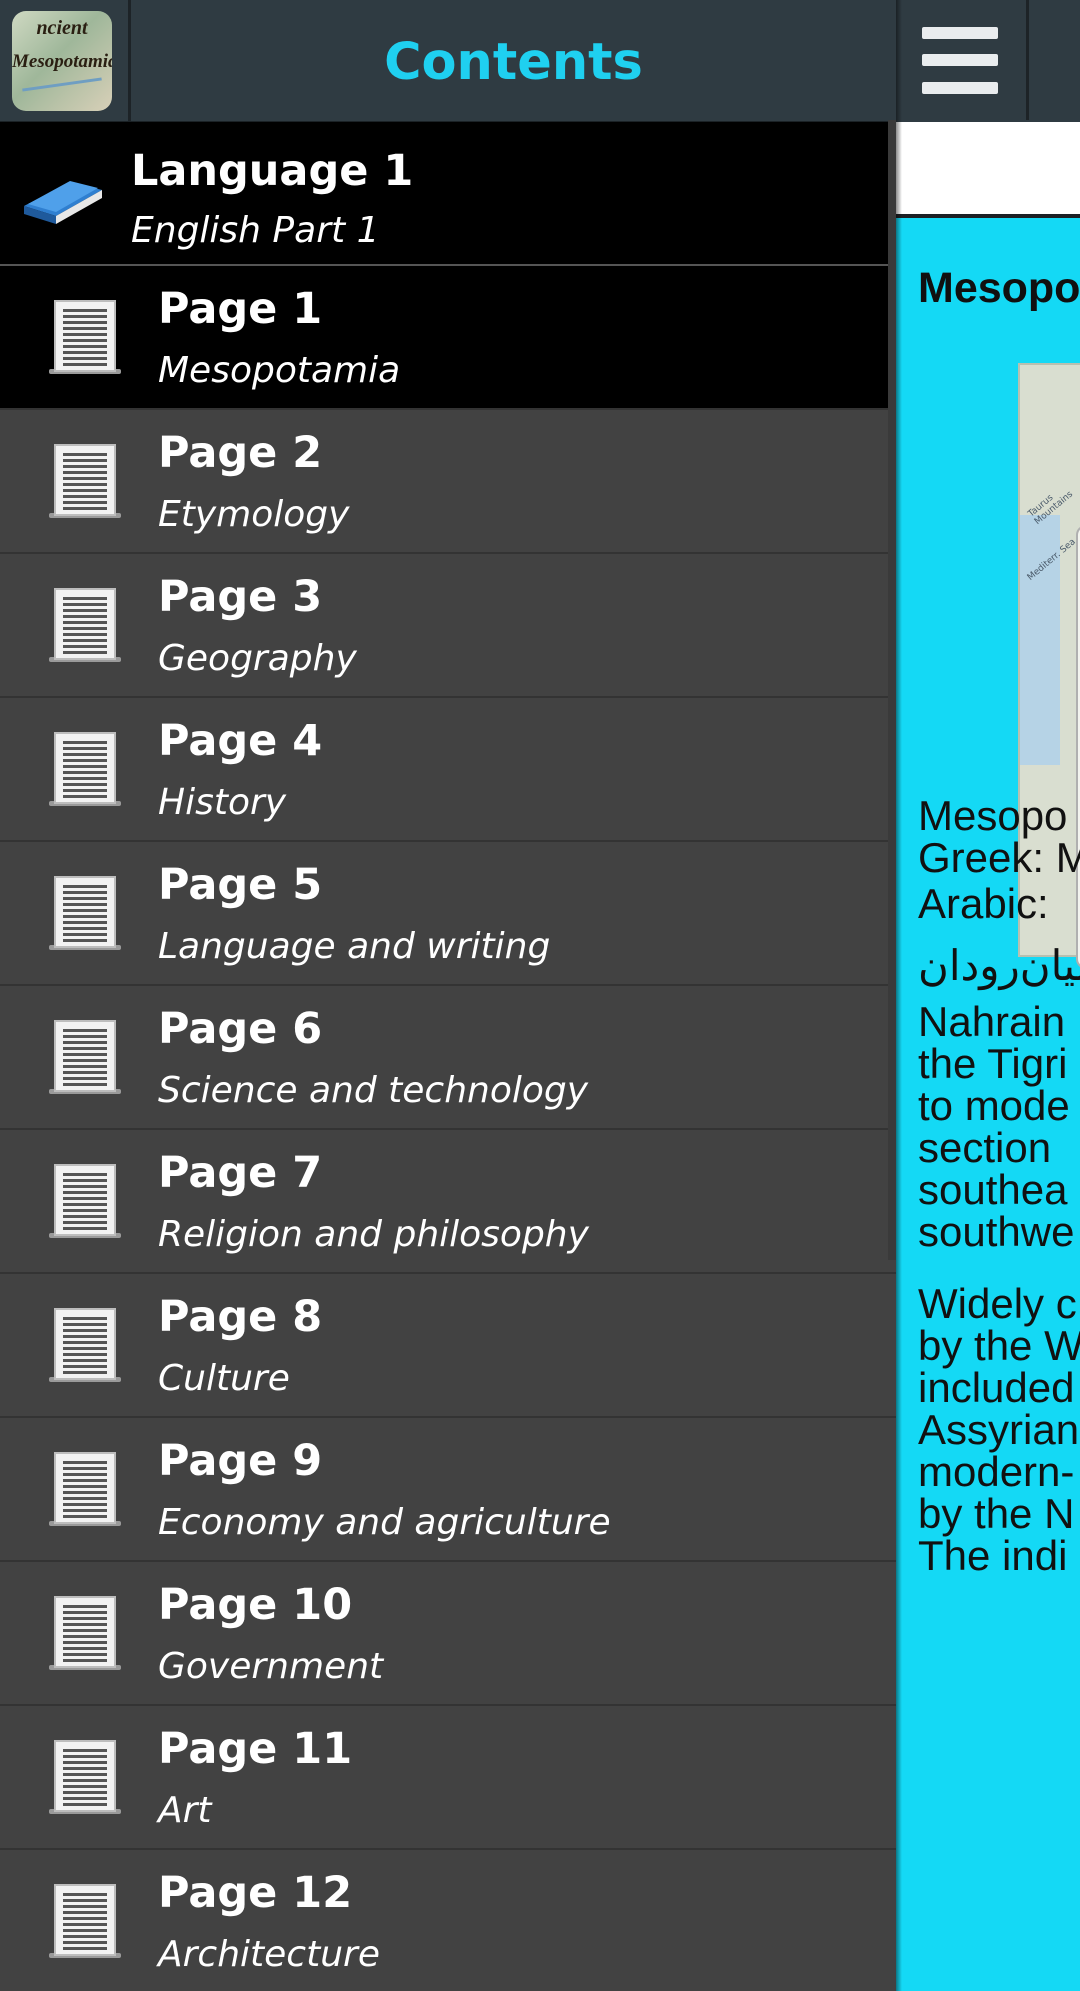  I want to click on article-text-line: southwe, so click(996, 1231).